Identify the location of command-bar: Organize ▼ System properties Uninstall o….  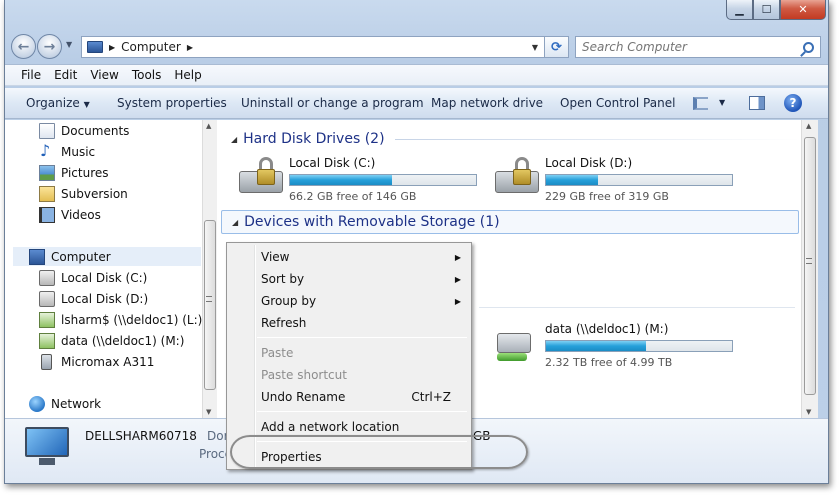
(416, 103).